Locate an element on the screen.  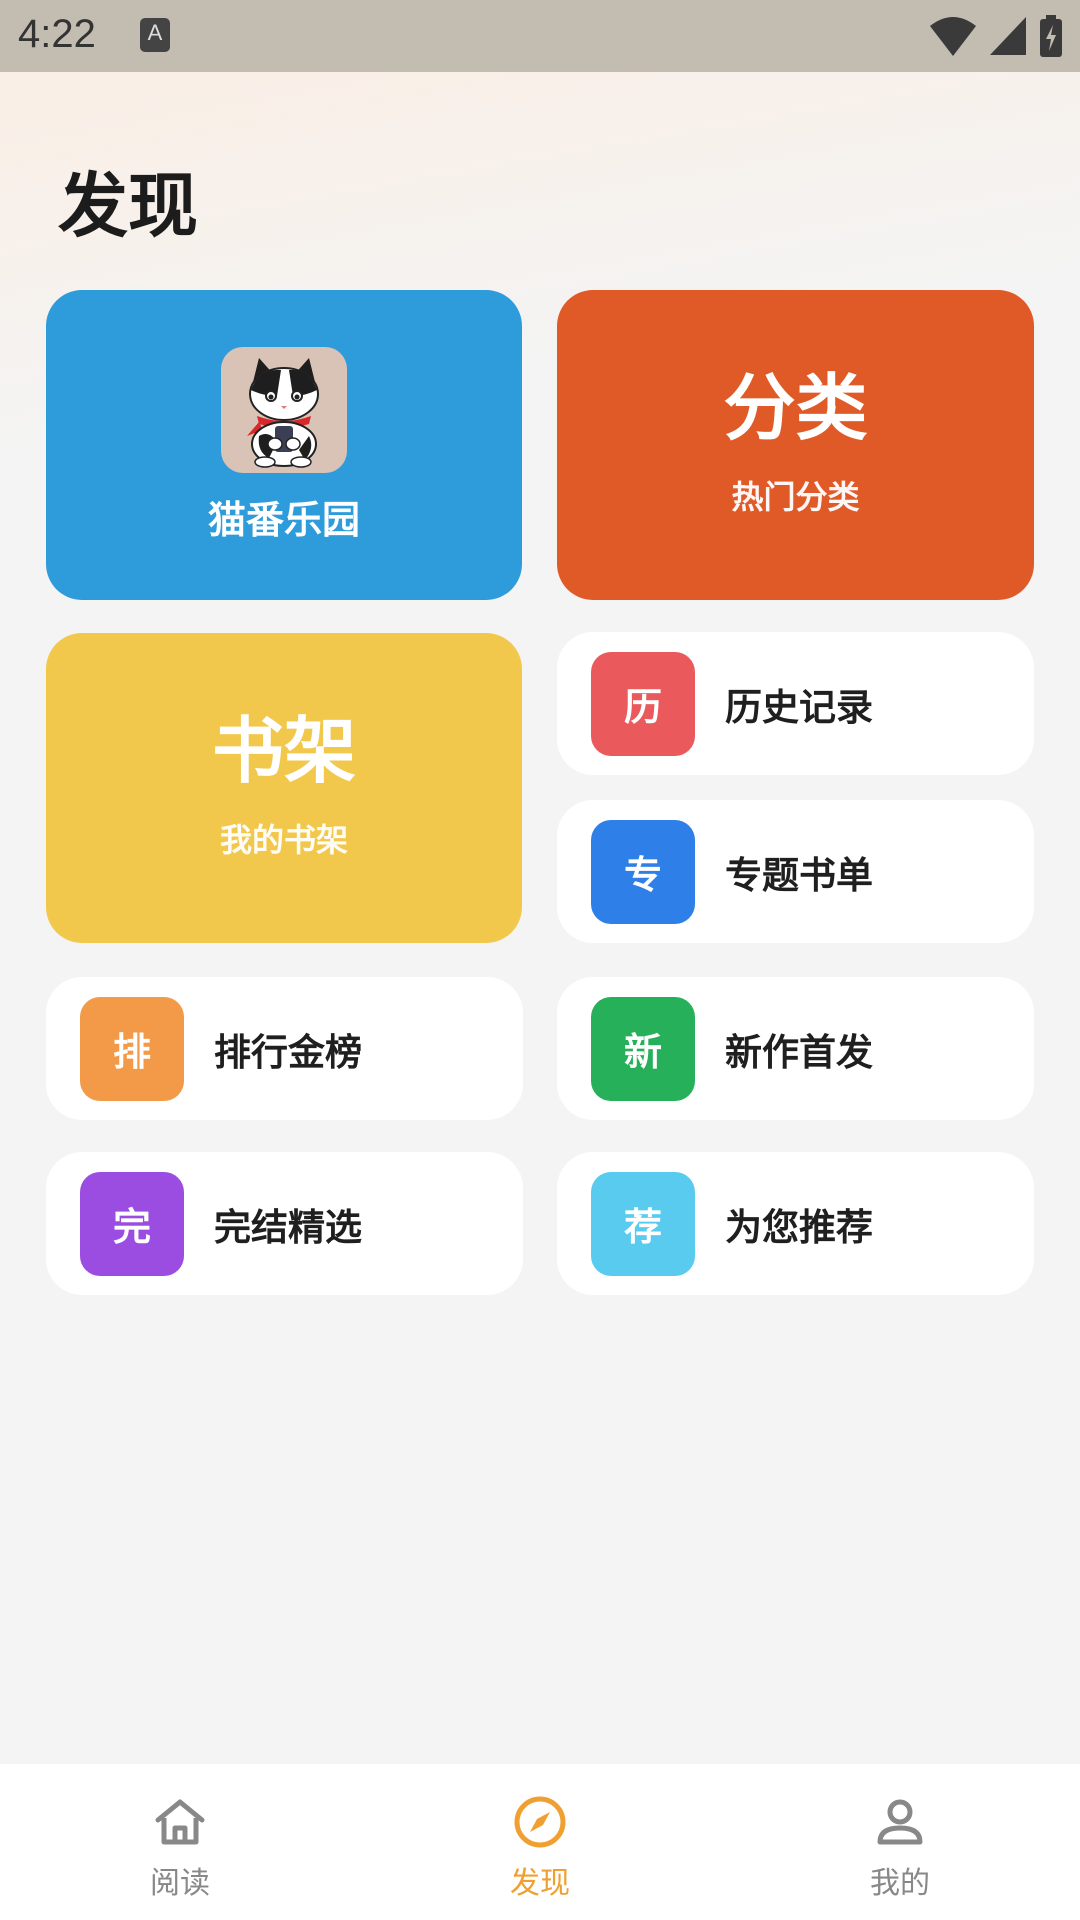
user-icon is located at coordinates (900, 1822).